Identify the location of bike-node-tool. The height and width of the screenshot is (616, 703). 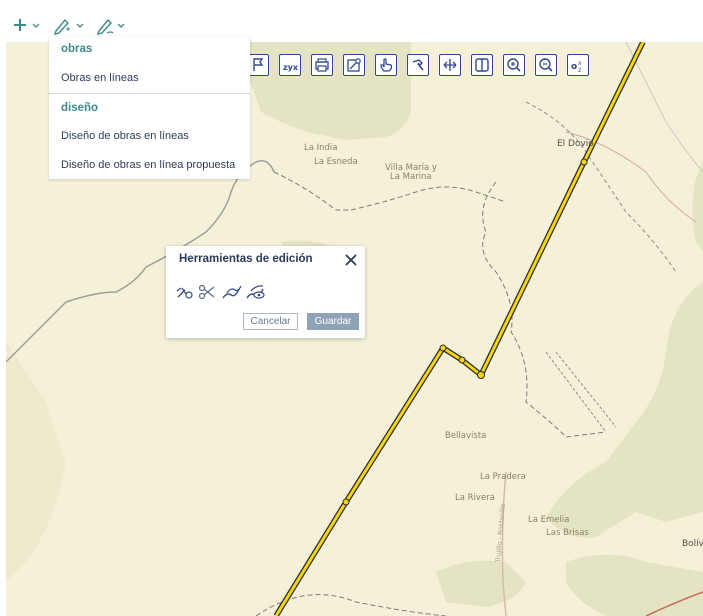
(185, 292).